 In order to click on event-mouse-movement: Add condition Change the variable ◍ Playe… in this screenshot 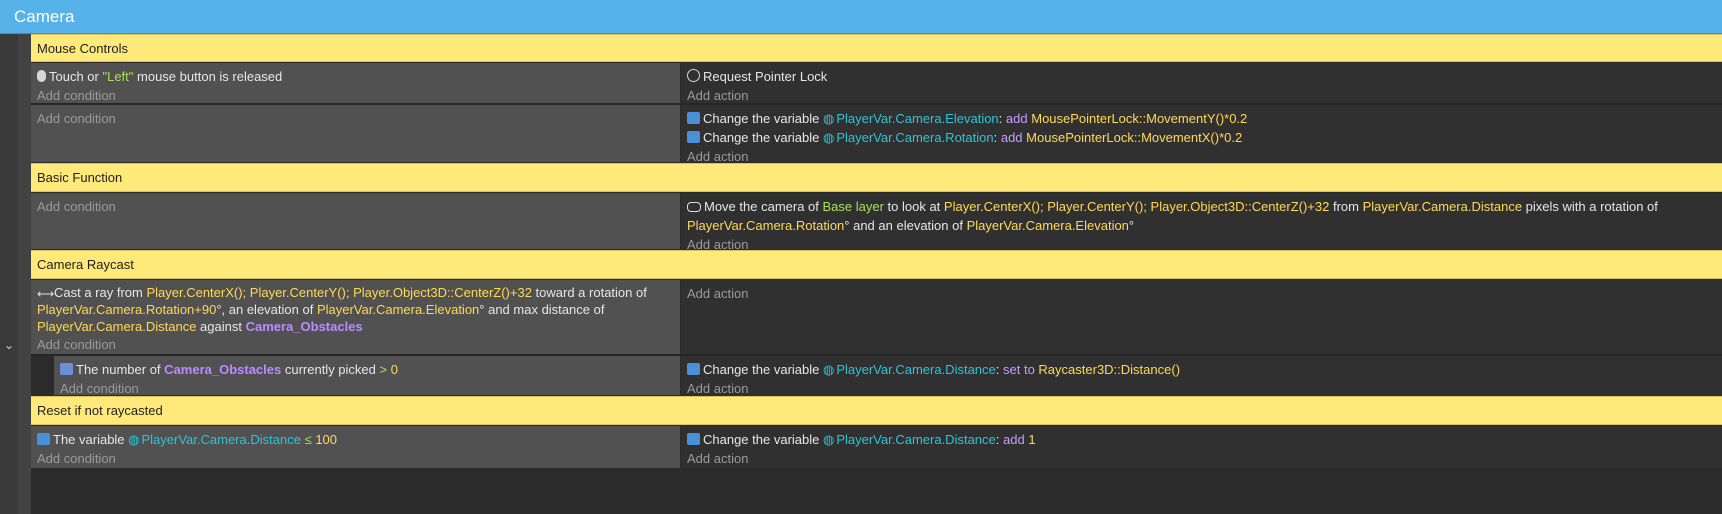, I will do `click(876, 134)`.